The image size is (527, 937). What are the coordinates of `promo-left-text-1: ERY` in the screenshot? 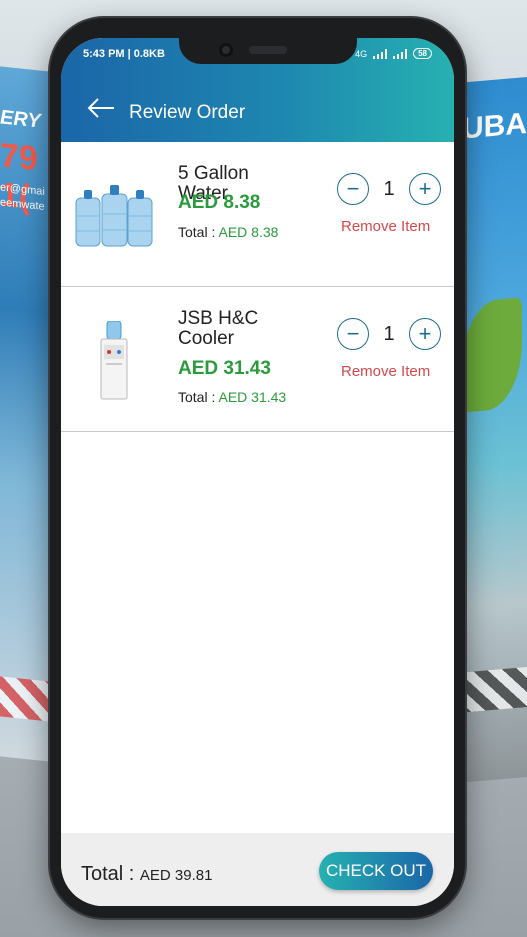 It's located at (20, 119).